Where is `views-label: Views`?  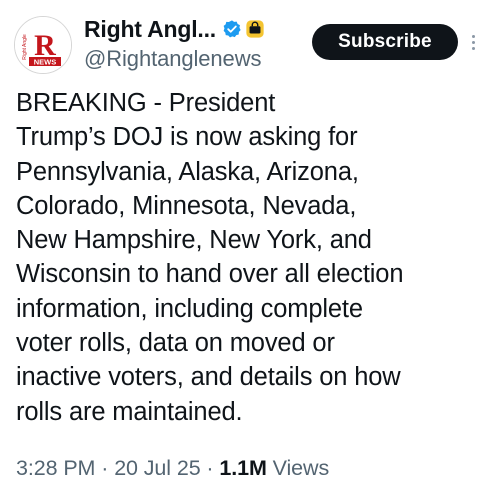
views-label: Views is located at coordinates (301, 468).